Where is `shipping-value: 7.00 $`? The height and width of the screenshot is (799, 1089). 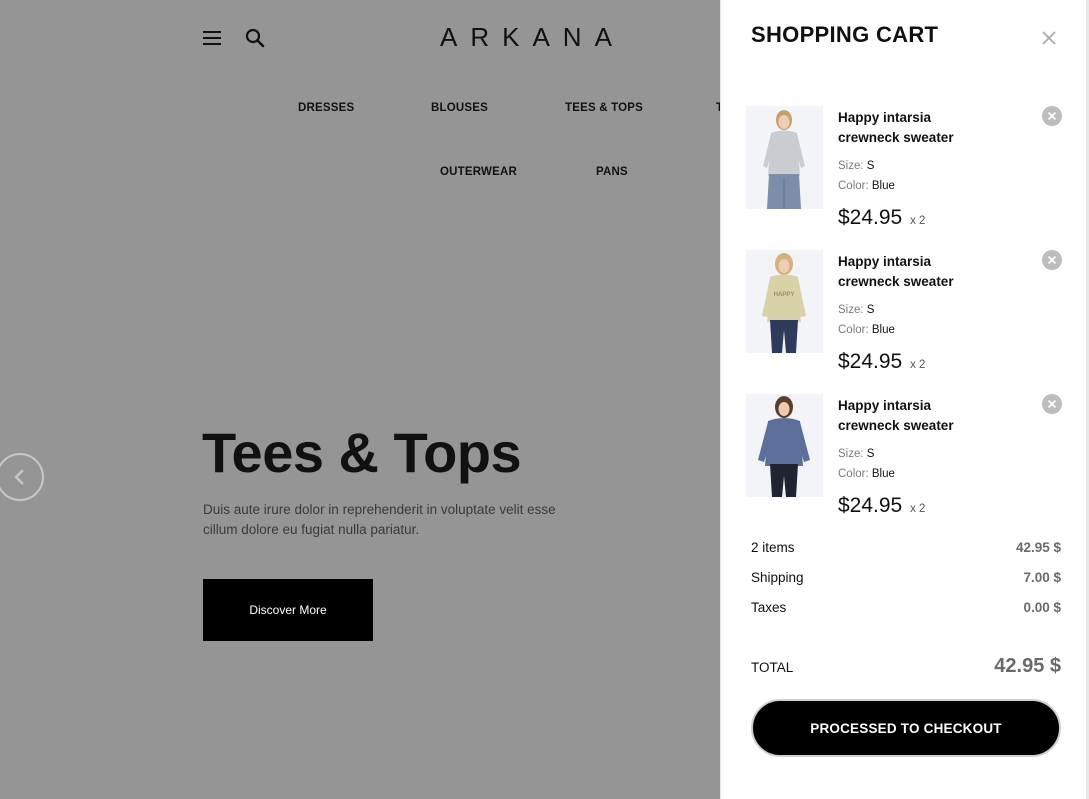 shipping-value: 7.00 $ is located at coordinates (1042, 577).